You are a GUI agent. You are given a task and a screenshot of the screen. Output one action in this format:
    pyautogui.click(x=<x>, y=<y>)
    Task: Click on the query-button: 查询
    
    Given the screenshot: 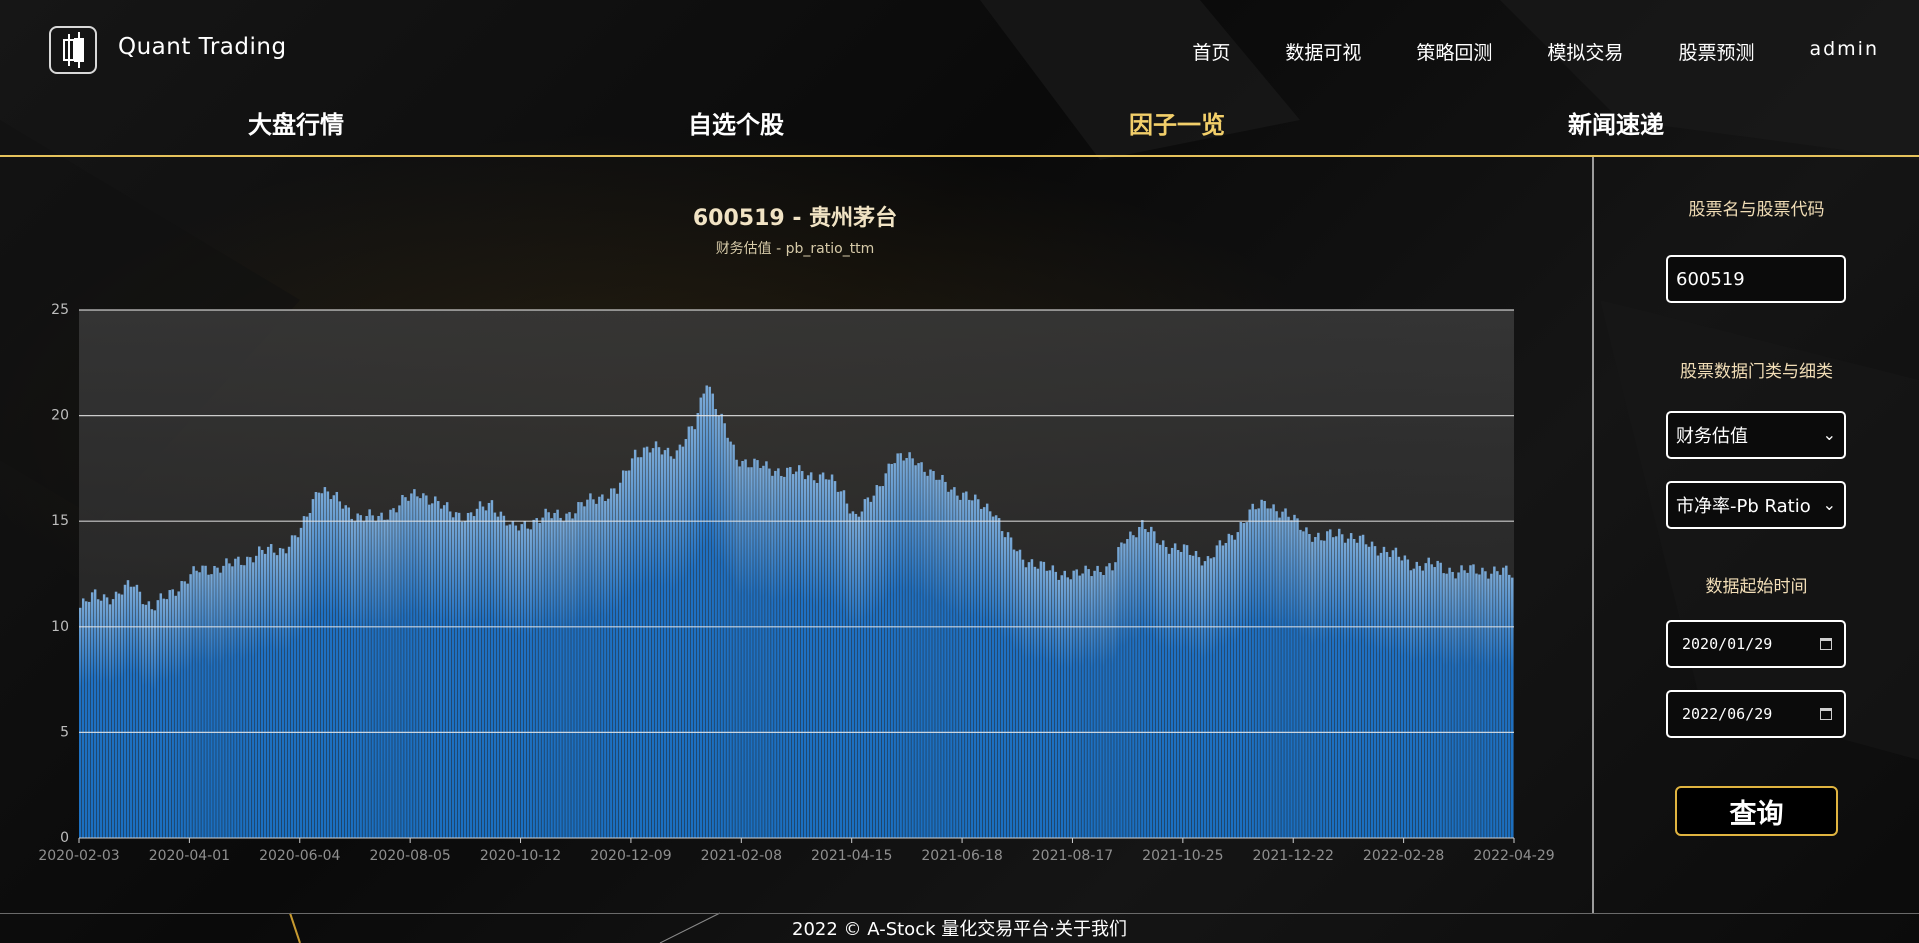 What is the action you would take?
    pyautogui.click(x=1756, y=811)
    